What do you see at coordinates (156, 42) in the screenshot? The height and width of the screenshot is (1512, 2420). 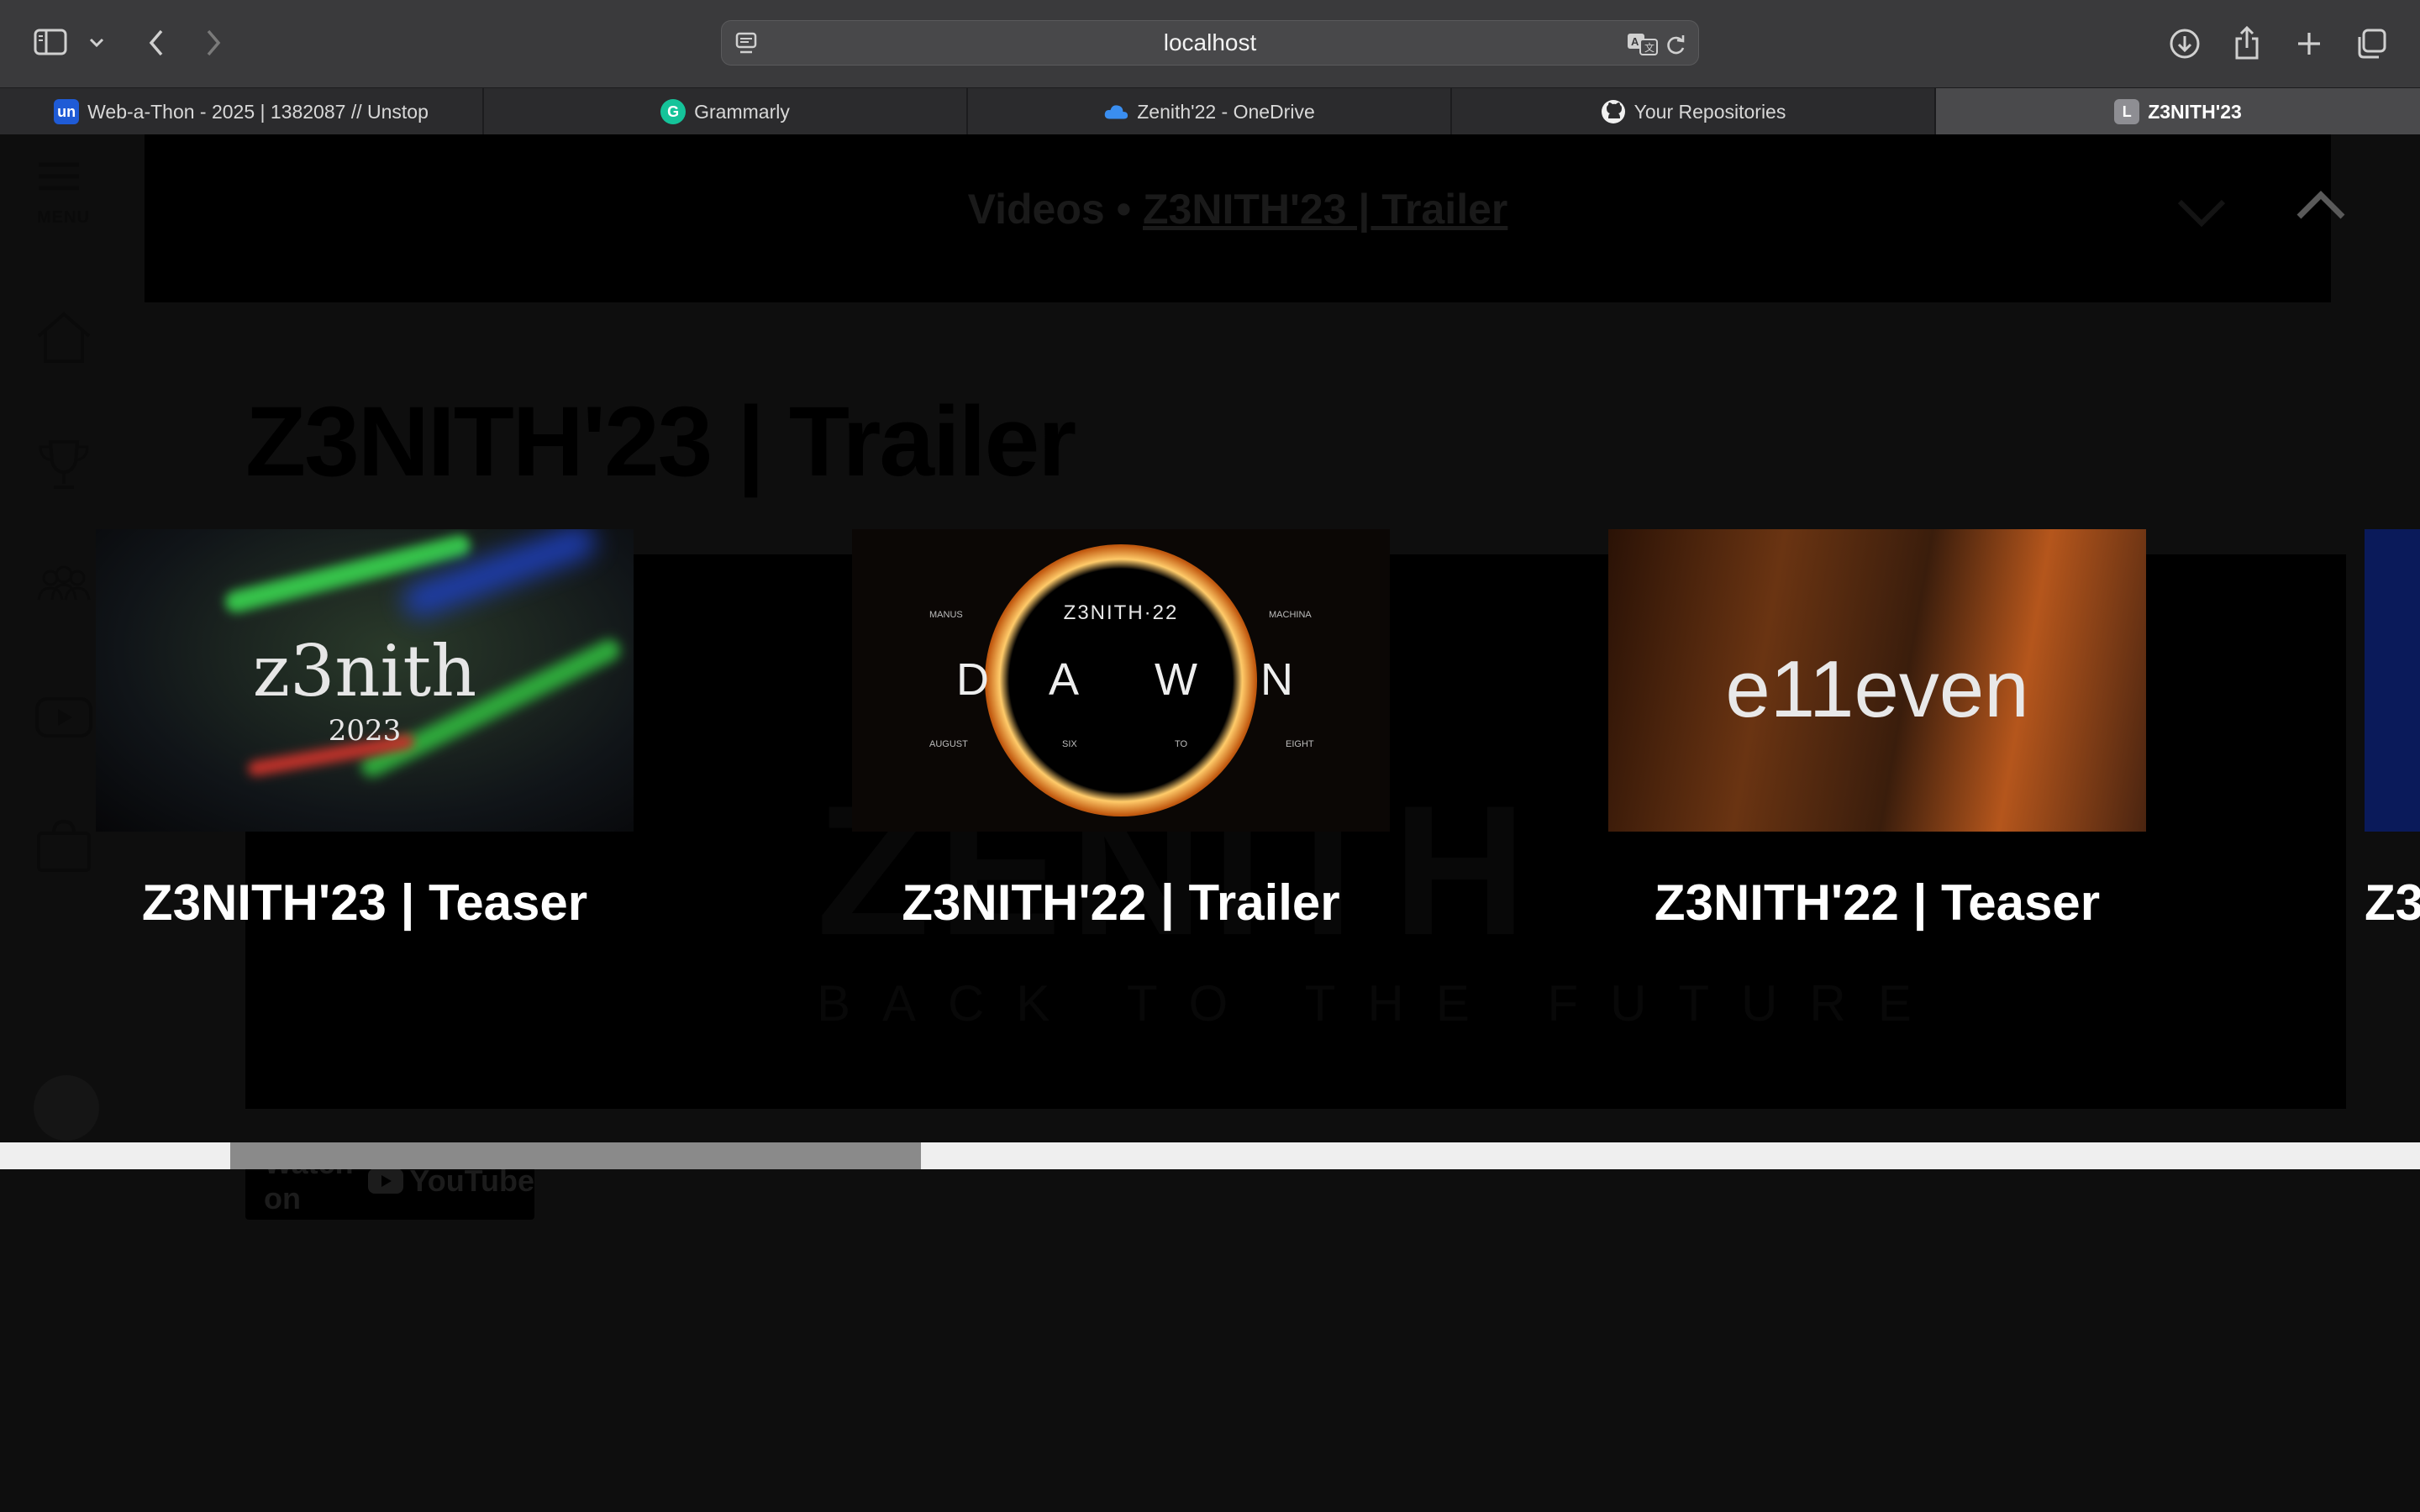 I see `back-icon` at bounding box center [156, 42].